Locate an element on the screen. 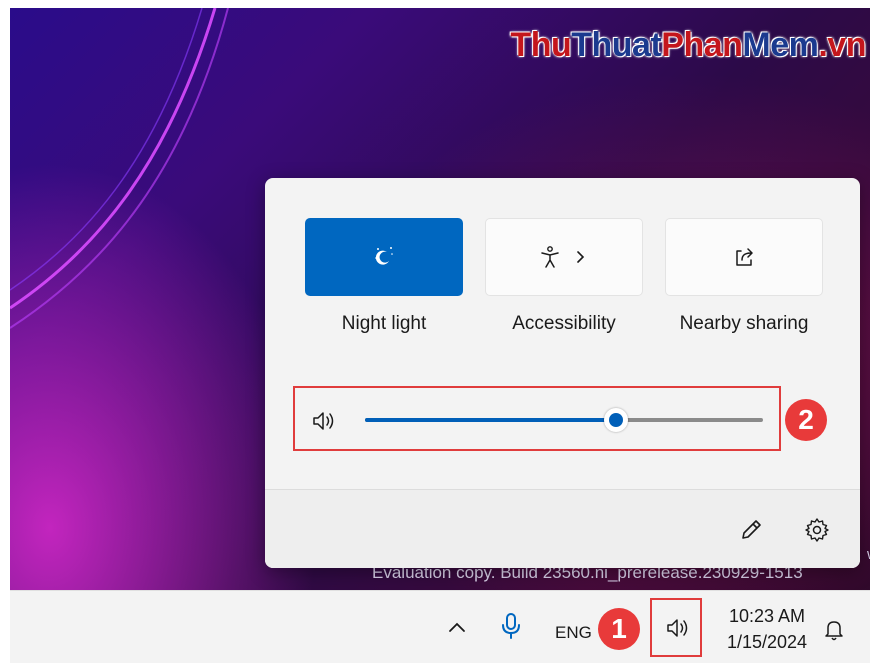 The width and height of the screenshot is (870, 663). taskbar-volume-highlight-box is located at coordinates (676, 627).